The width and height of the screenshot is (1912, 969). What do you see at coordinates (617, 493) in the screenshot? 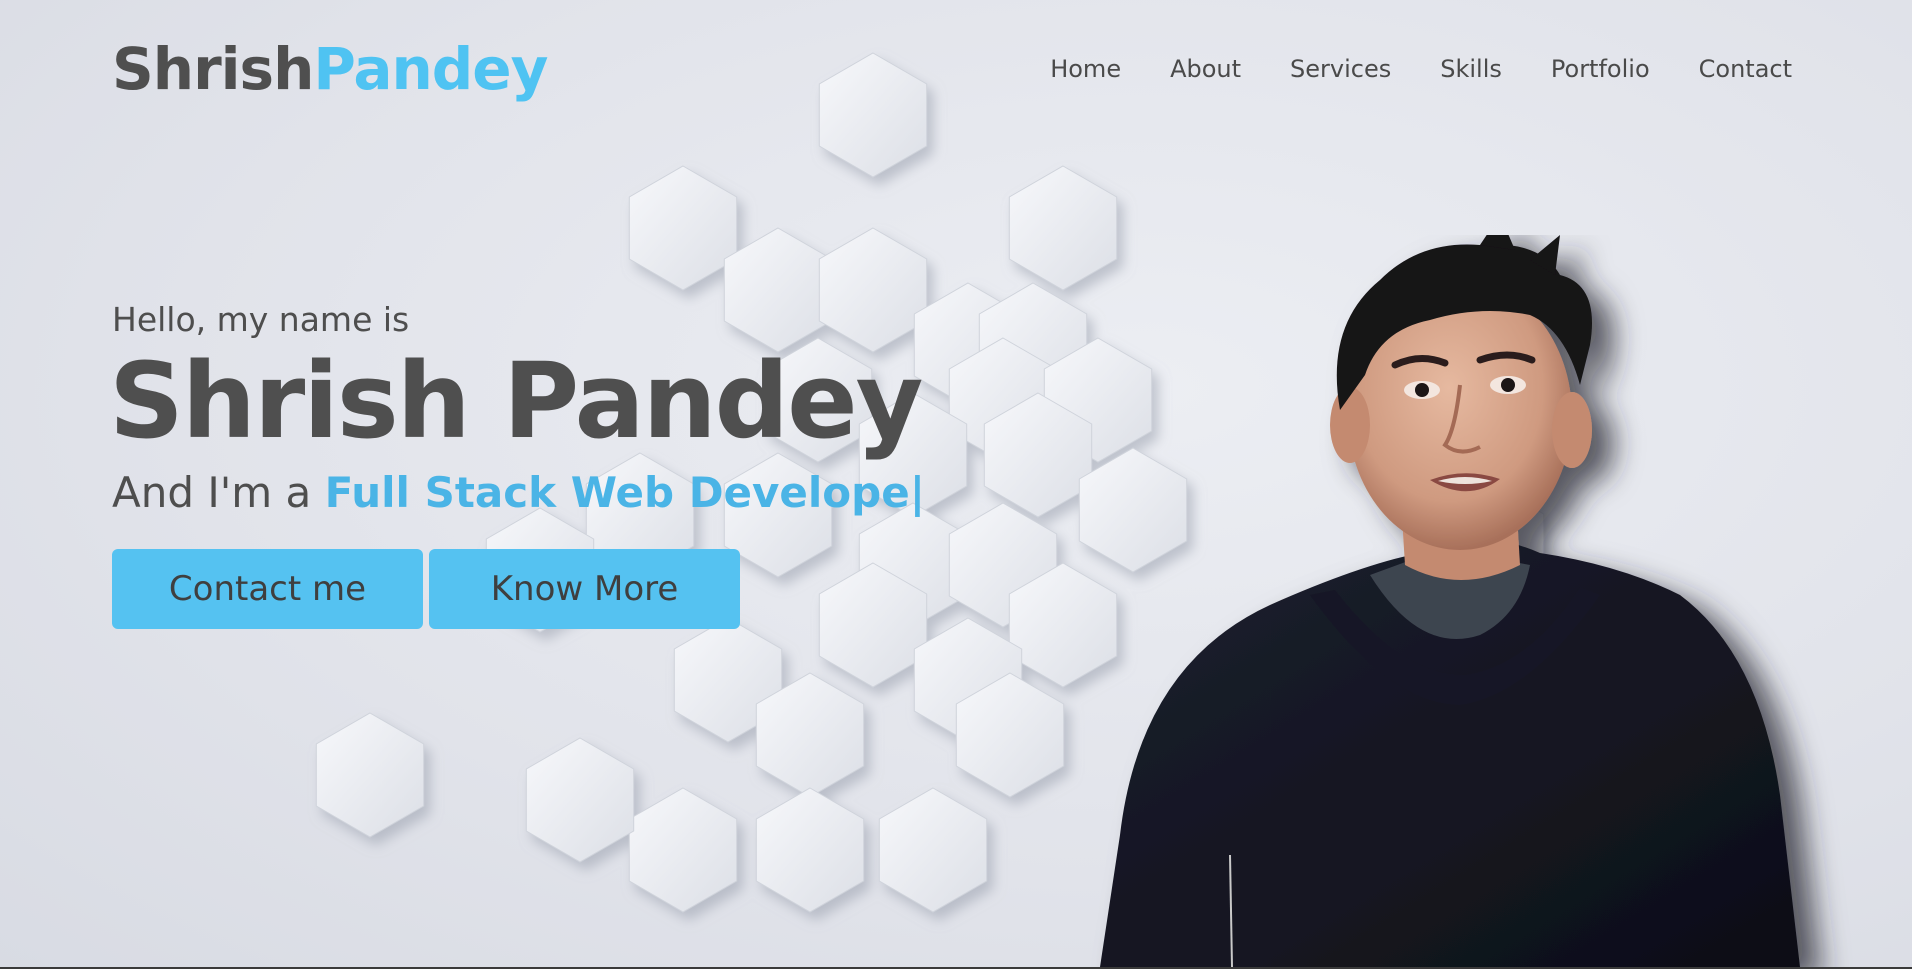
I see `typed-role: Full Stack Web Develope` at bounding box center [617, 493].